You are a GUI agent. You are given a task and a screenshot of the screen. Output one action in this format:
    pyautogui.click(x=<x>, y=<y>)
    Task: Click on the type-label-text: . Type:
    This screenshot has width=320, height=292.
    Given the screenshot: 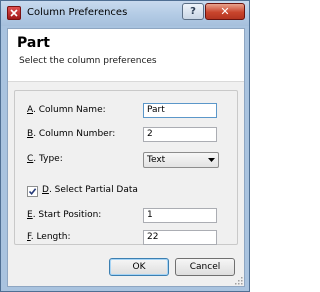 What is the action you would take?
    pyautogui.click(x=48, y=159)
    